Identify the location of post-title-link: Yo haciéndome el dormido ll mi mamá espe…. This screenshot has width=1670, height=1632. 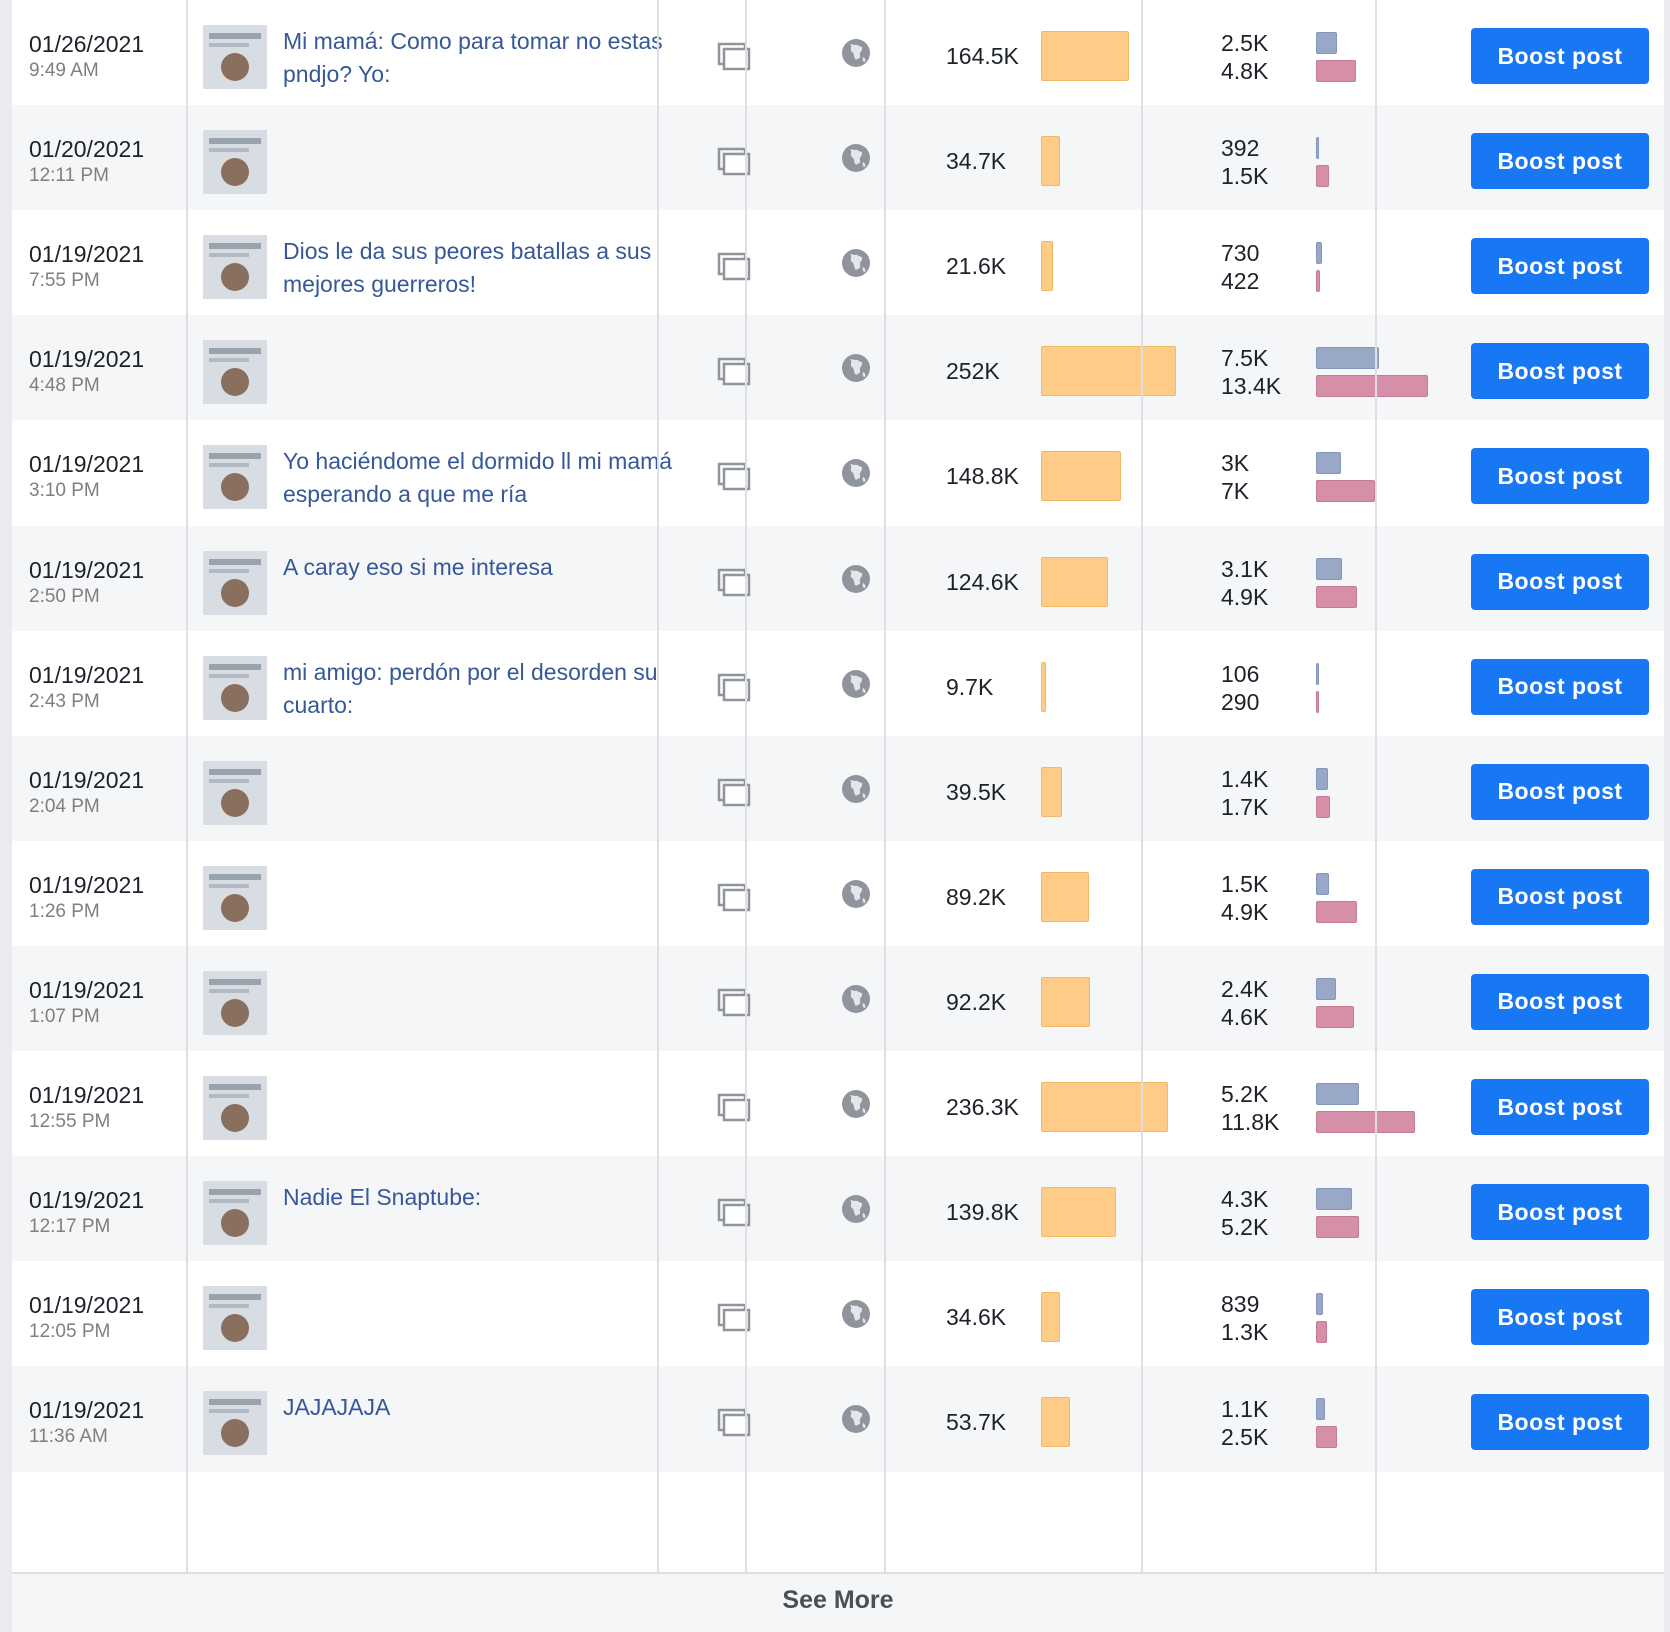
(478, 478).